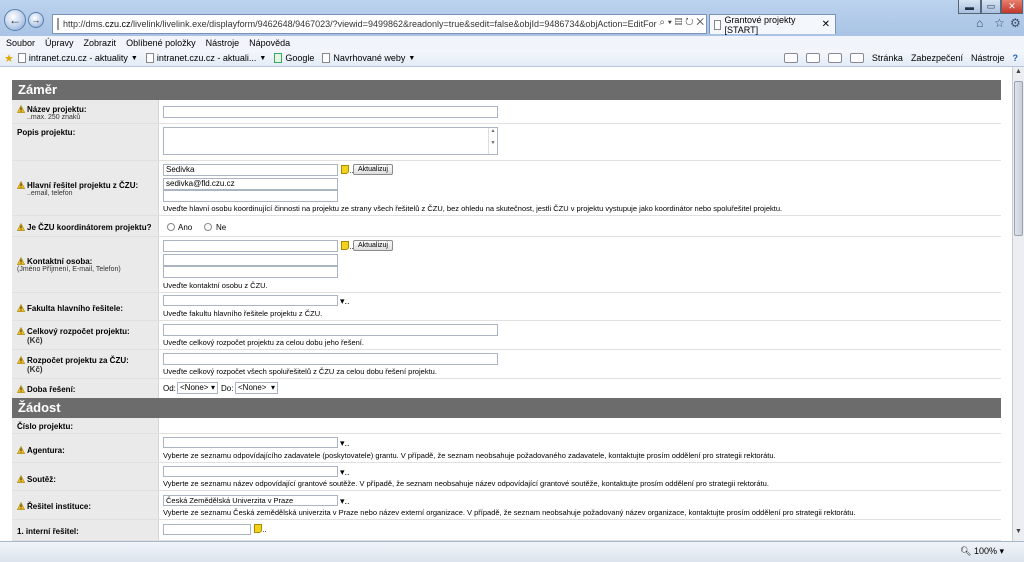 Image resolution: width=1024 pixels, height=562 pixels. I want to click on fav-page-icon, so click(326, 58).